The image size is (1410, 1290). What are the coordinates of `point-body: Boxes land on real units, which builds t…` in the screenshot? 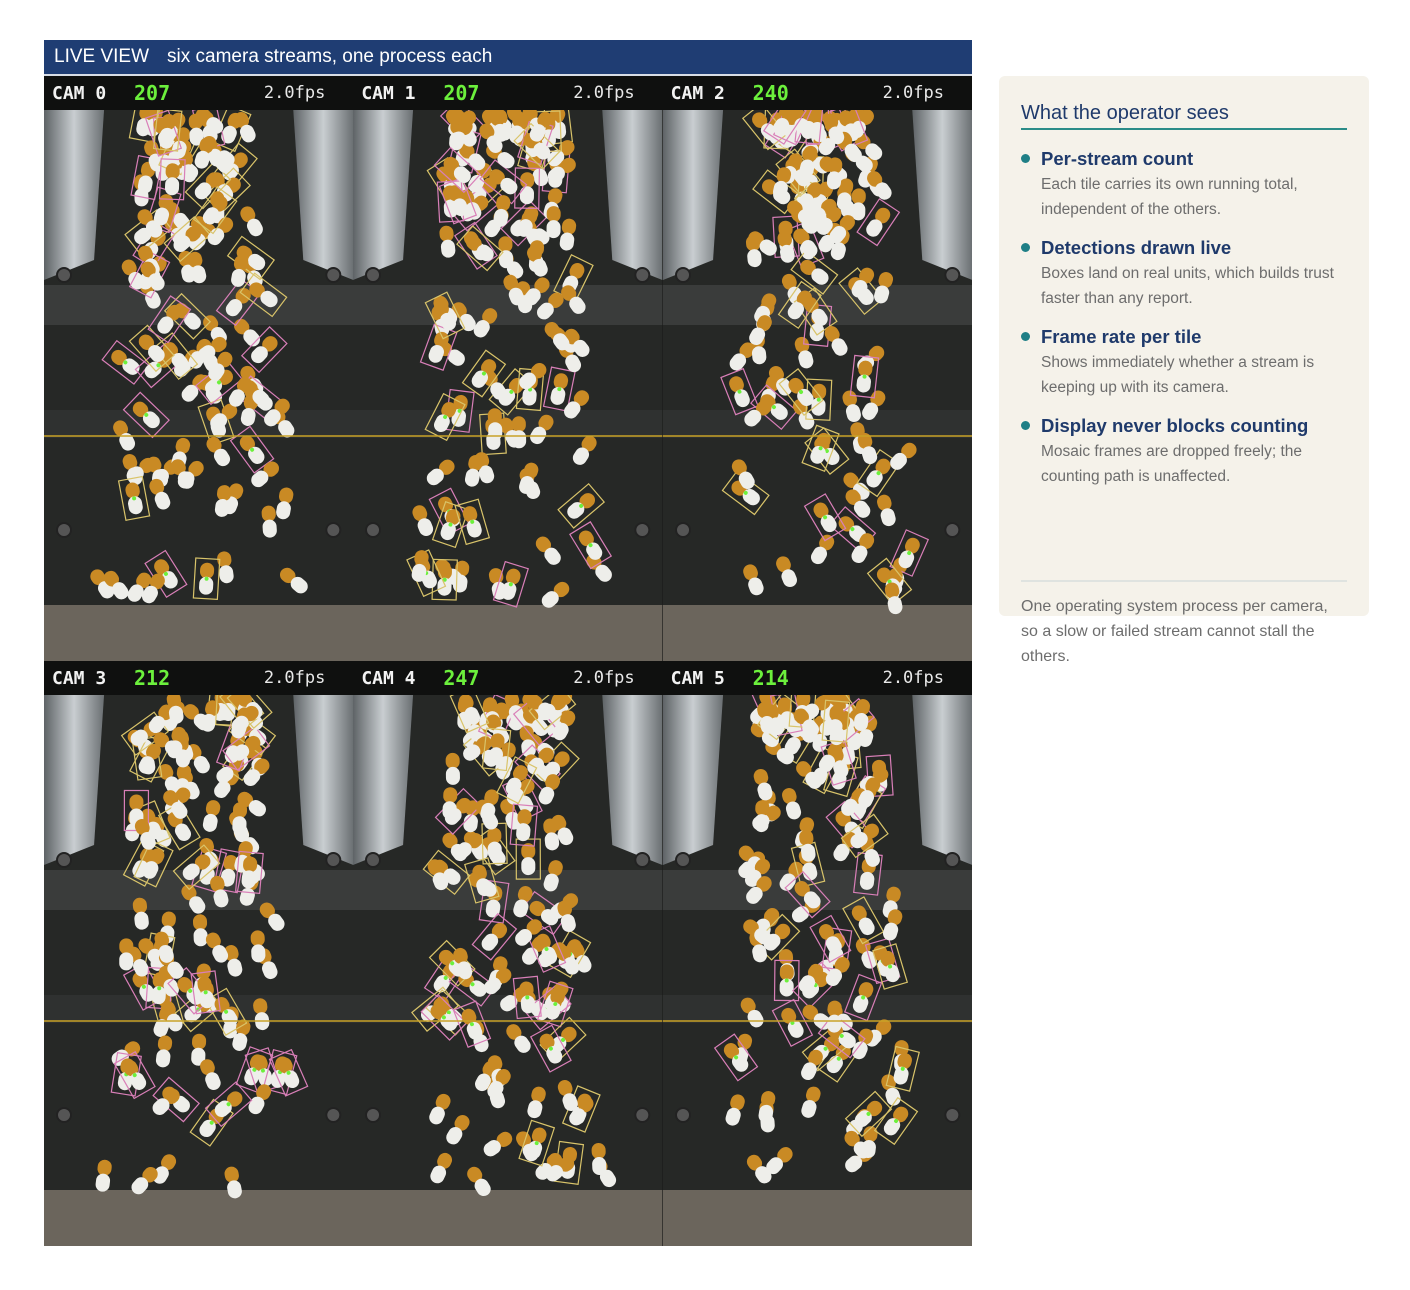 It's located at (1187, 286).